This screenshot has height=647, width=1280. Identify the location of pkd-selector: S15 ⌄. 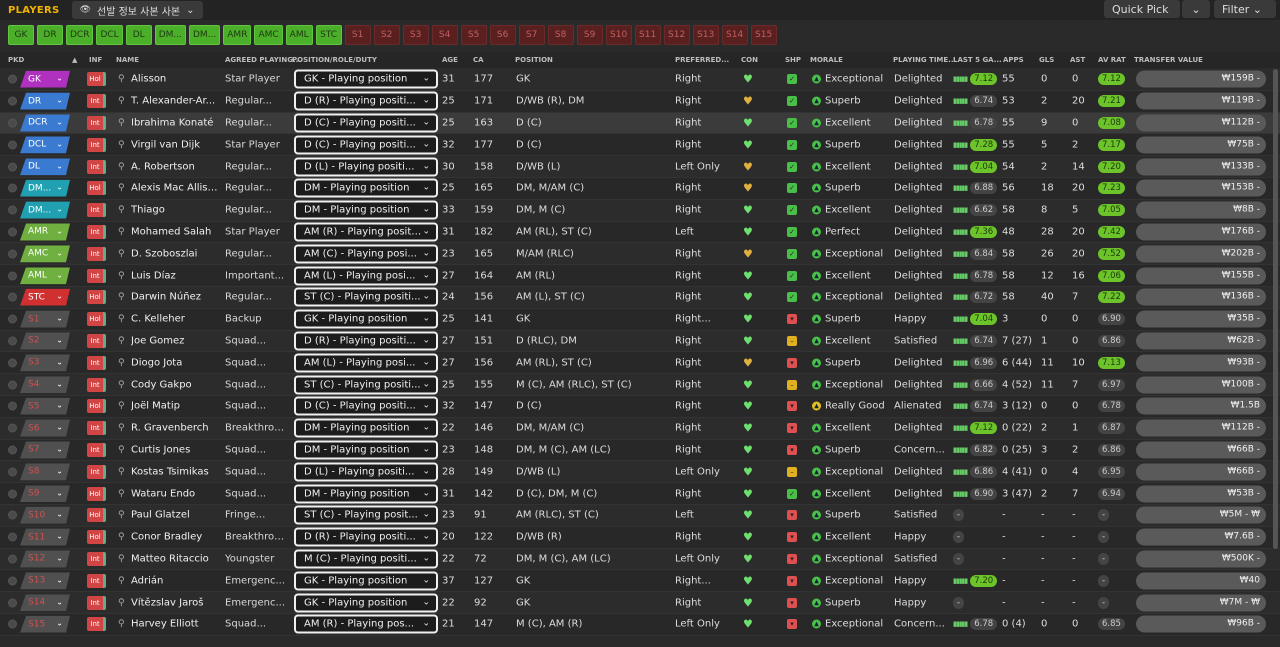
(45, 624).